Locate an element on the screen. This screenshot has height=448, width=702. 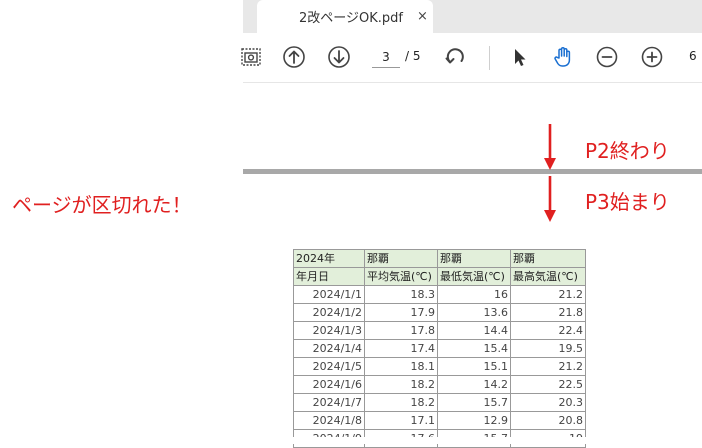
table-row: 2024/1/5 18.1 15.1 21.2 is located at coordinates (439, 366).